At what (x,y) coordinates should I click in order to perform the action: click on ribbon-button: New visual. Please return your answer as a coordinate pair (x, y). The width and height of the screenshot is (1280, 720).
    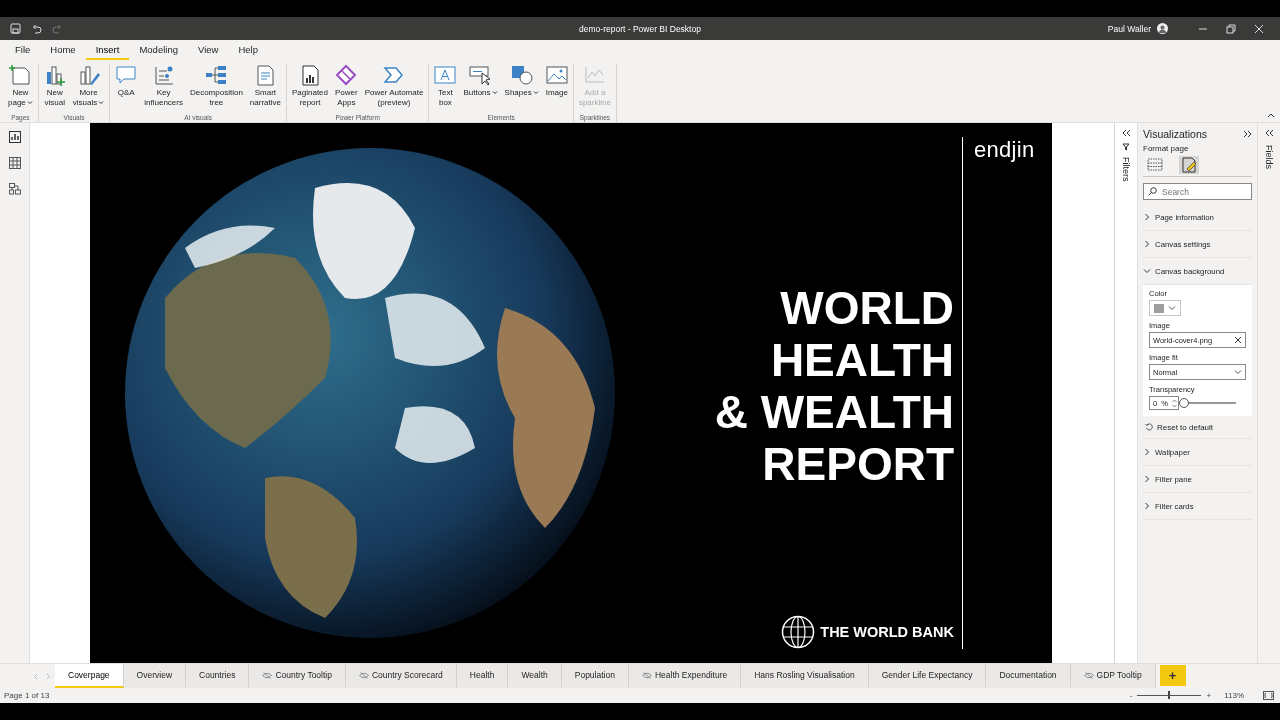
    Looking at the image, I should click on (54, 89).